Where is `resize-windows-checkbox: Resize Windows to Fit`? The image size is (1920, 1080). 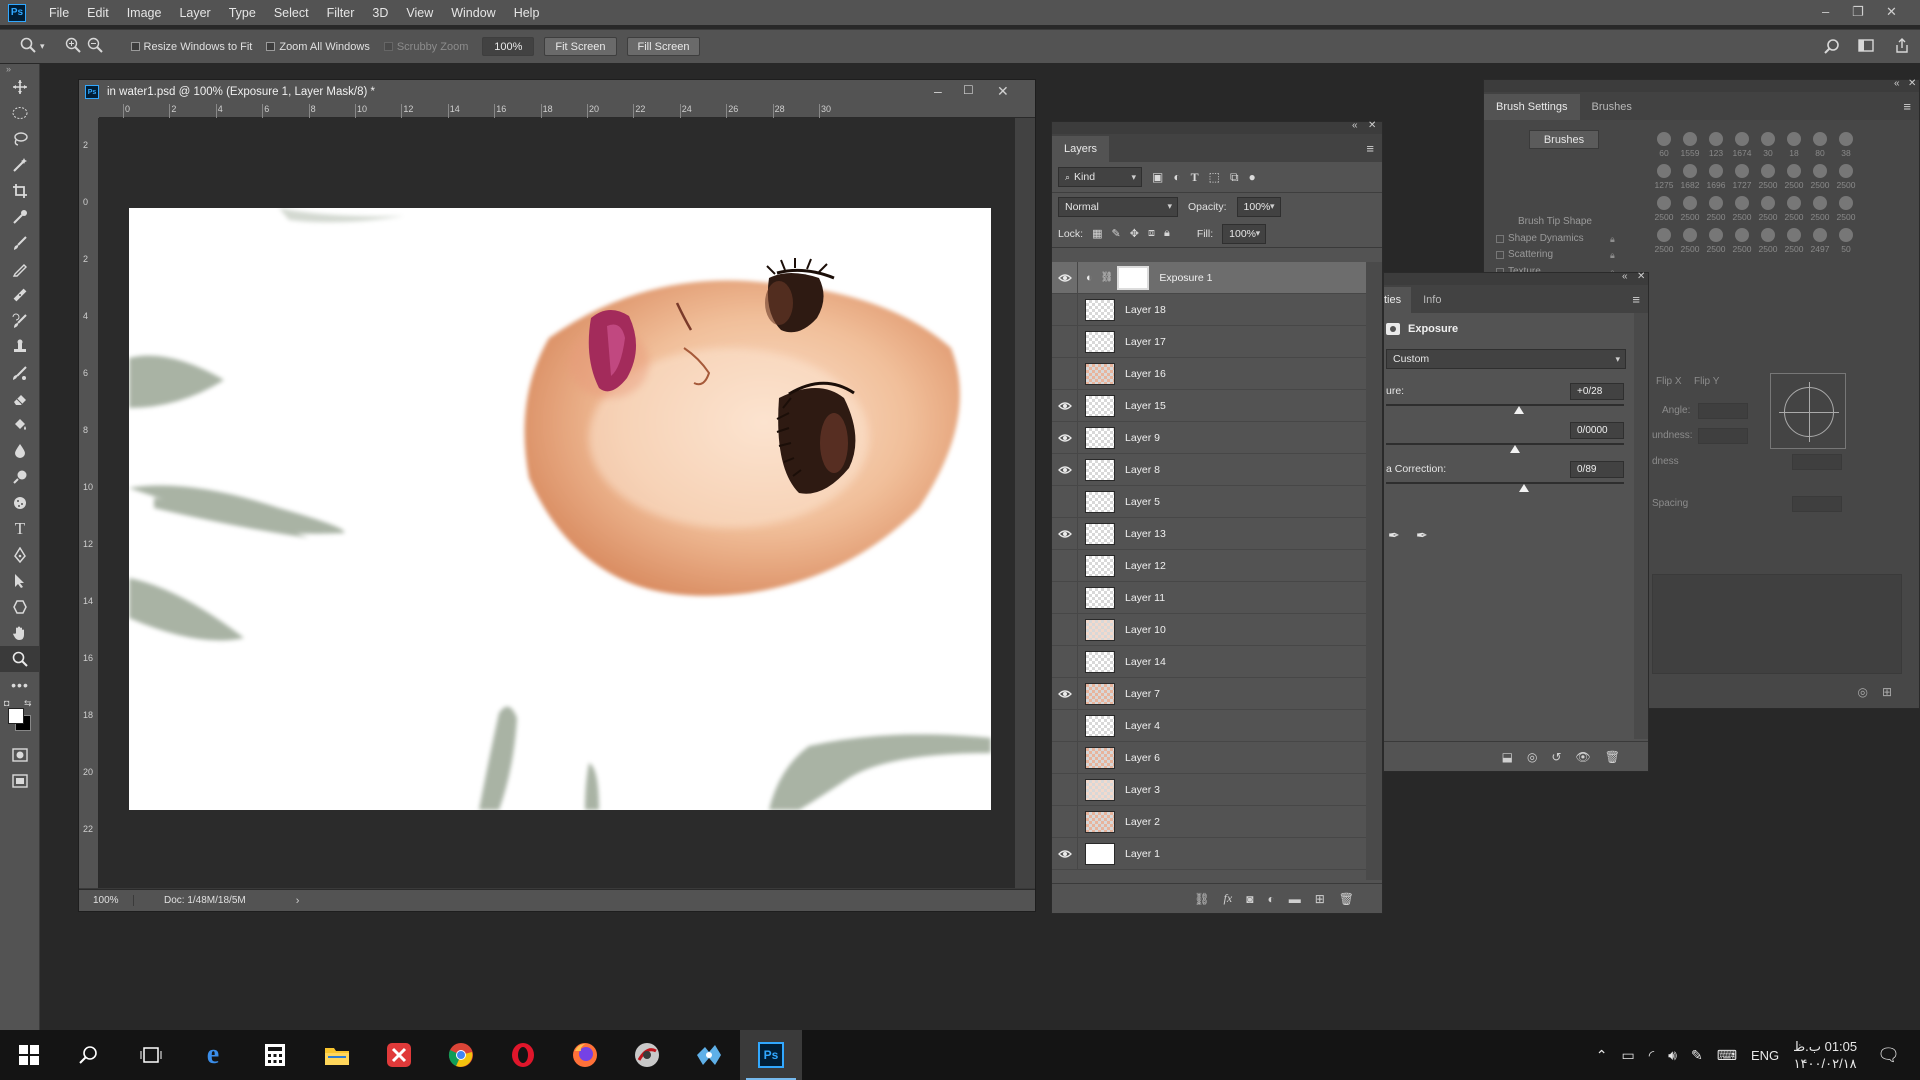 resize-windows-checkbox: Resize Windows to Fit is located at coordinates (191, 47).